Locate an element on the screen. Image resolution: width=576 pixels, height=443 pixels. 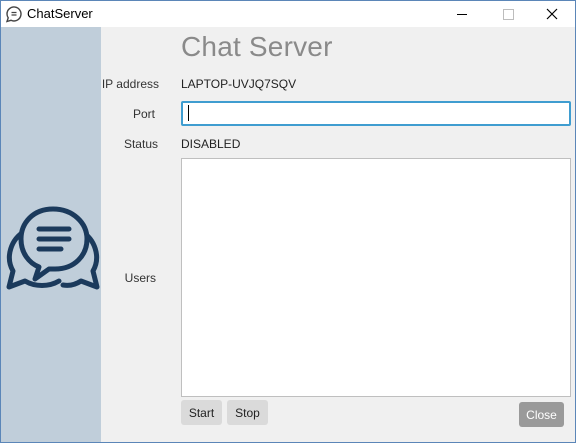
window-title: ChatServer is located at coordinates (60, 13).